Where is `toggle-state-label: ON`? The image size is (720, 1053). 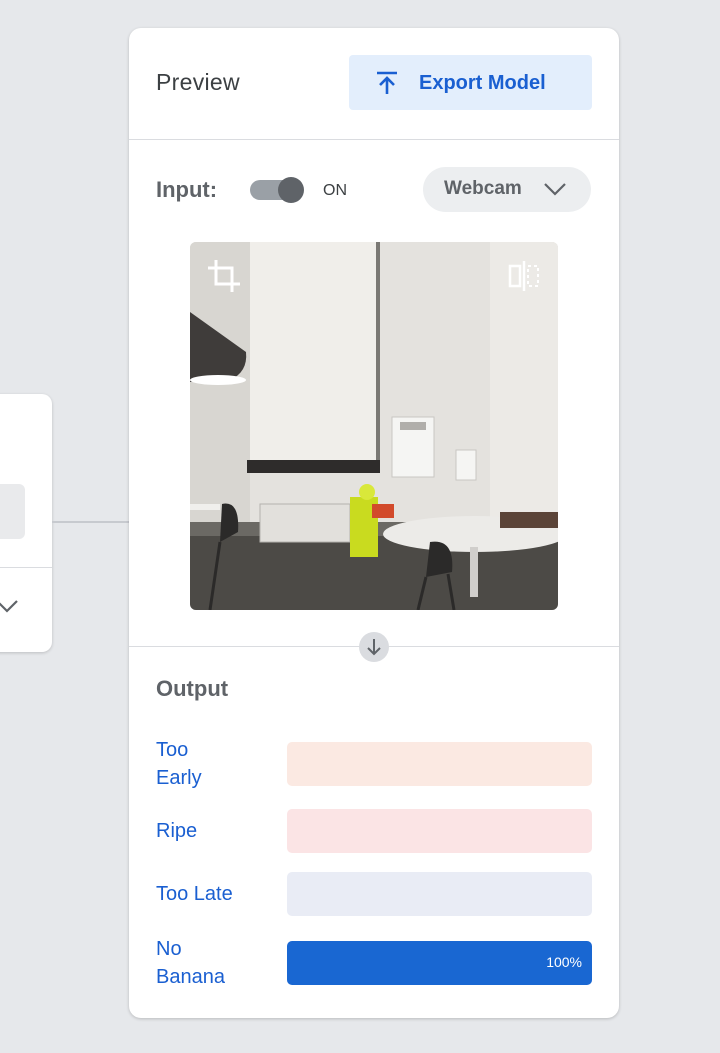
toggle-state-label: ON is located at coordinates (335, 190).